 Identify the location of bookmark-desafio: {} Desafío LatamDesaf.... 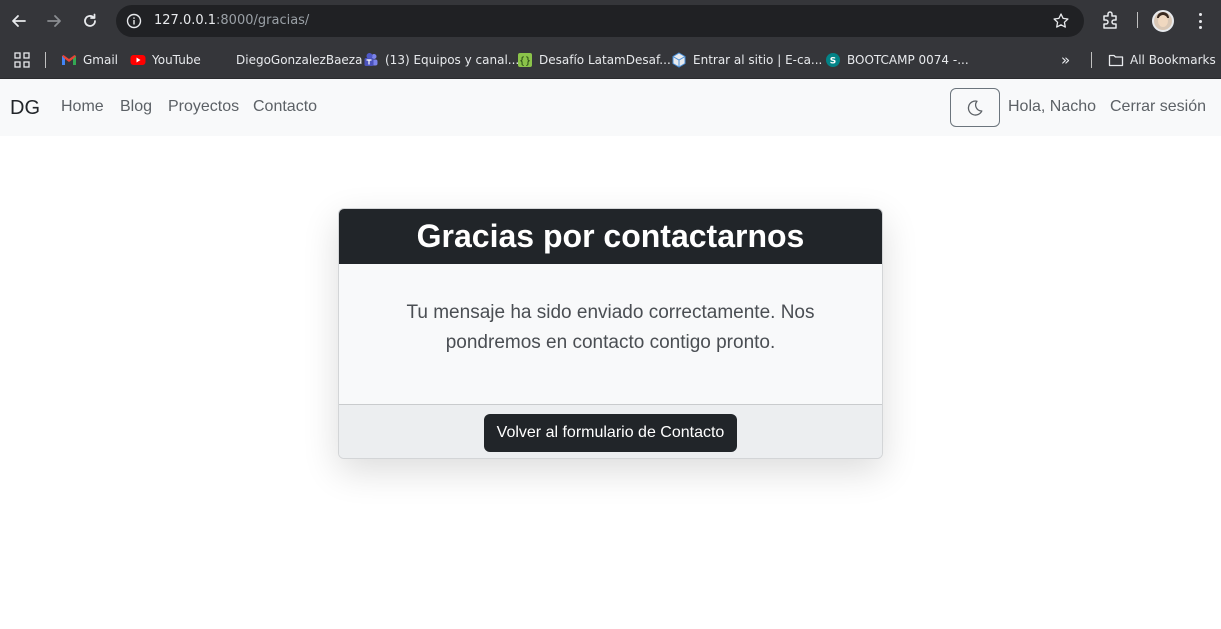
(594, 60).